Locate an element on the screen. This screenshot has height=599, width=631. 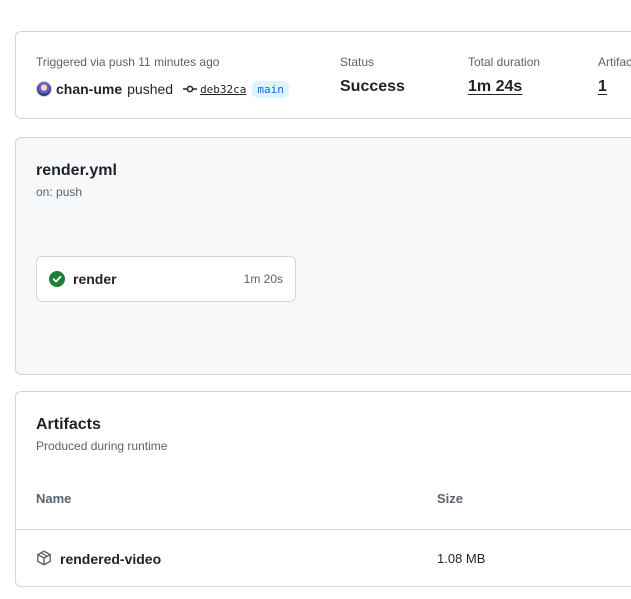
artifact-download-link: rendered-video is located at coordinates (110, 559).